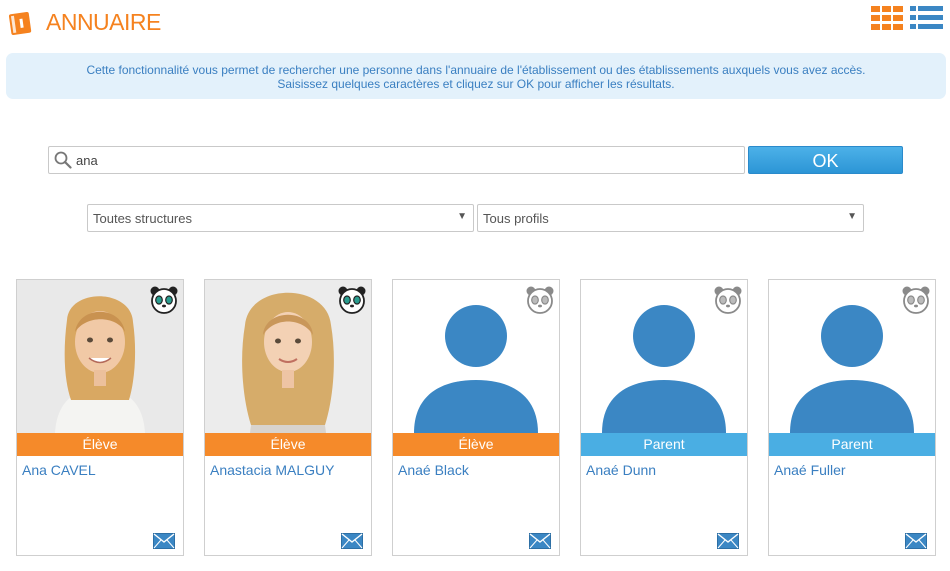 The height and width of the screenshot is (571, 950). What do you see at coordinates (103, 22) in the screenshot?
I see `page-title: ANNUAIRE` at bounding box center [103, 22].